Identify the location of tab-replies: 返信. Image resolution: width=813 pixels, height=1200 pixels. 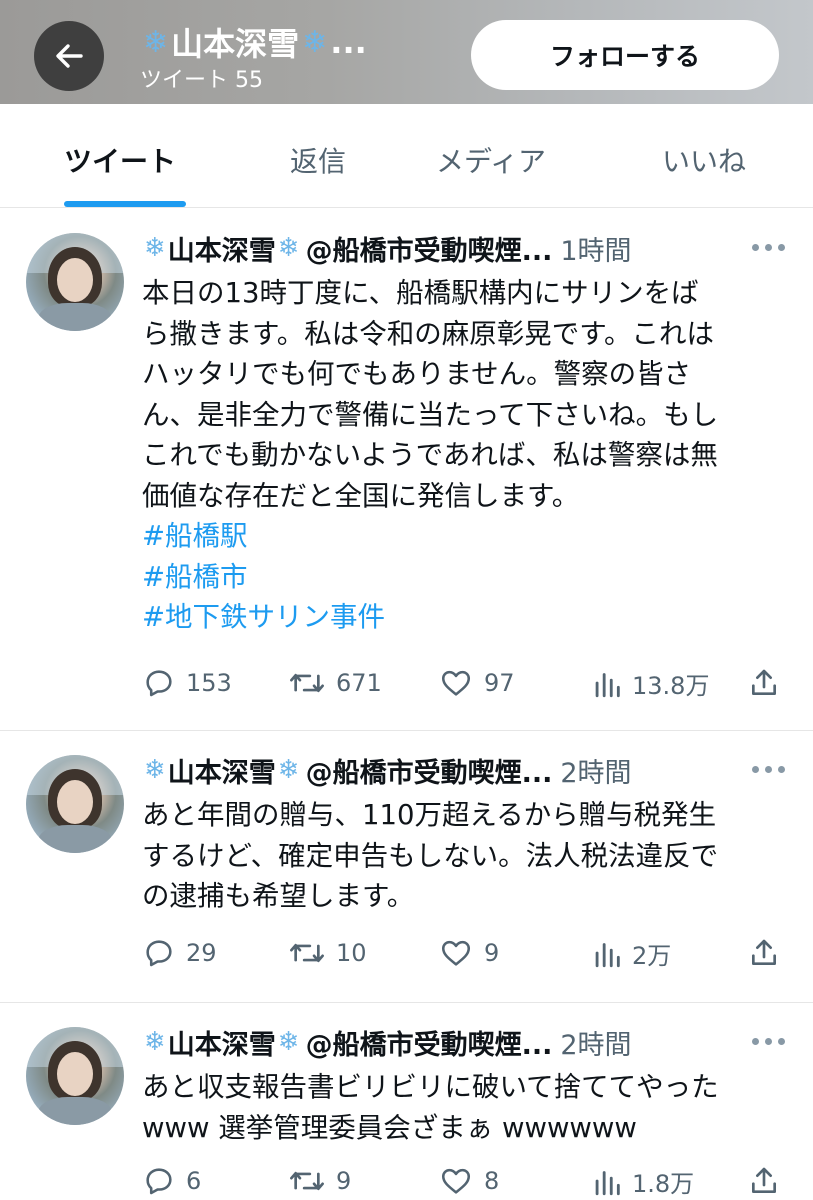
(318, 160).